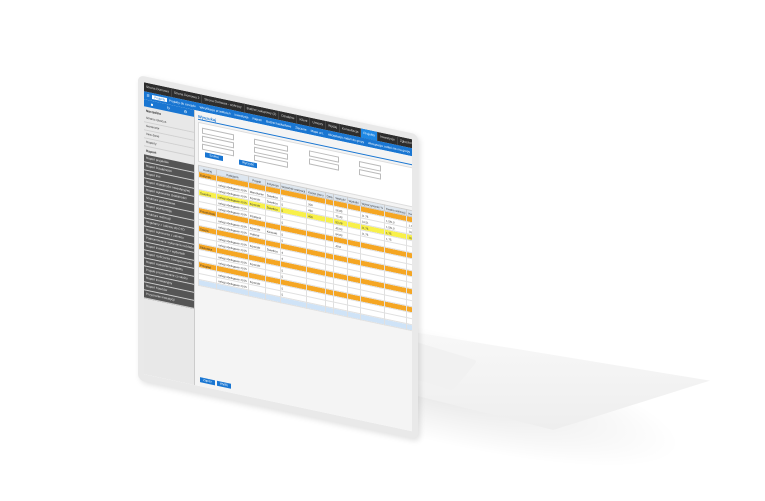 The image size is (765, 501). What do you see at coordinates (168, 108) in the screenshot?
I see `refresh-icon: ↻` at bounding box center [168, 108].